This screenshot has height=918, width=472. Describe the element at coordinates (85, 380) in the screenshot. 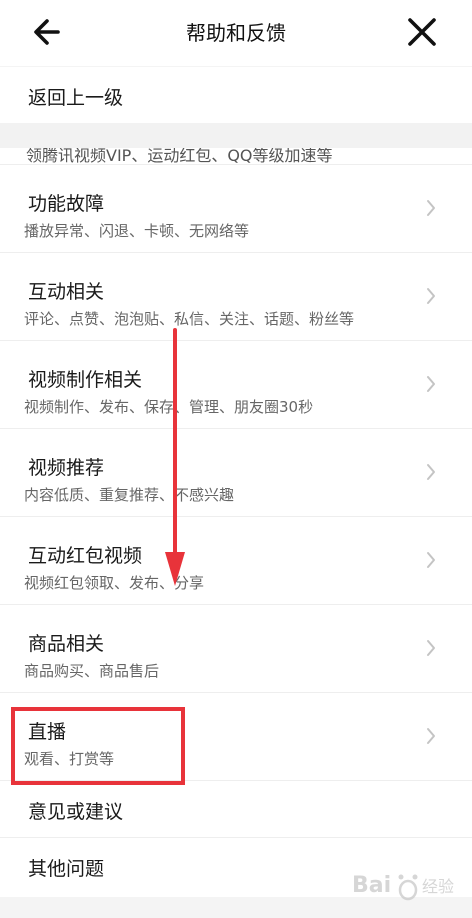

I see `topic-title: 视频制作相关` at that location.